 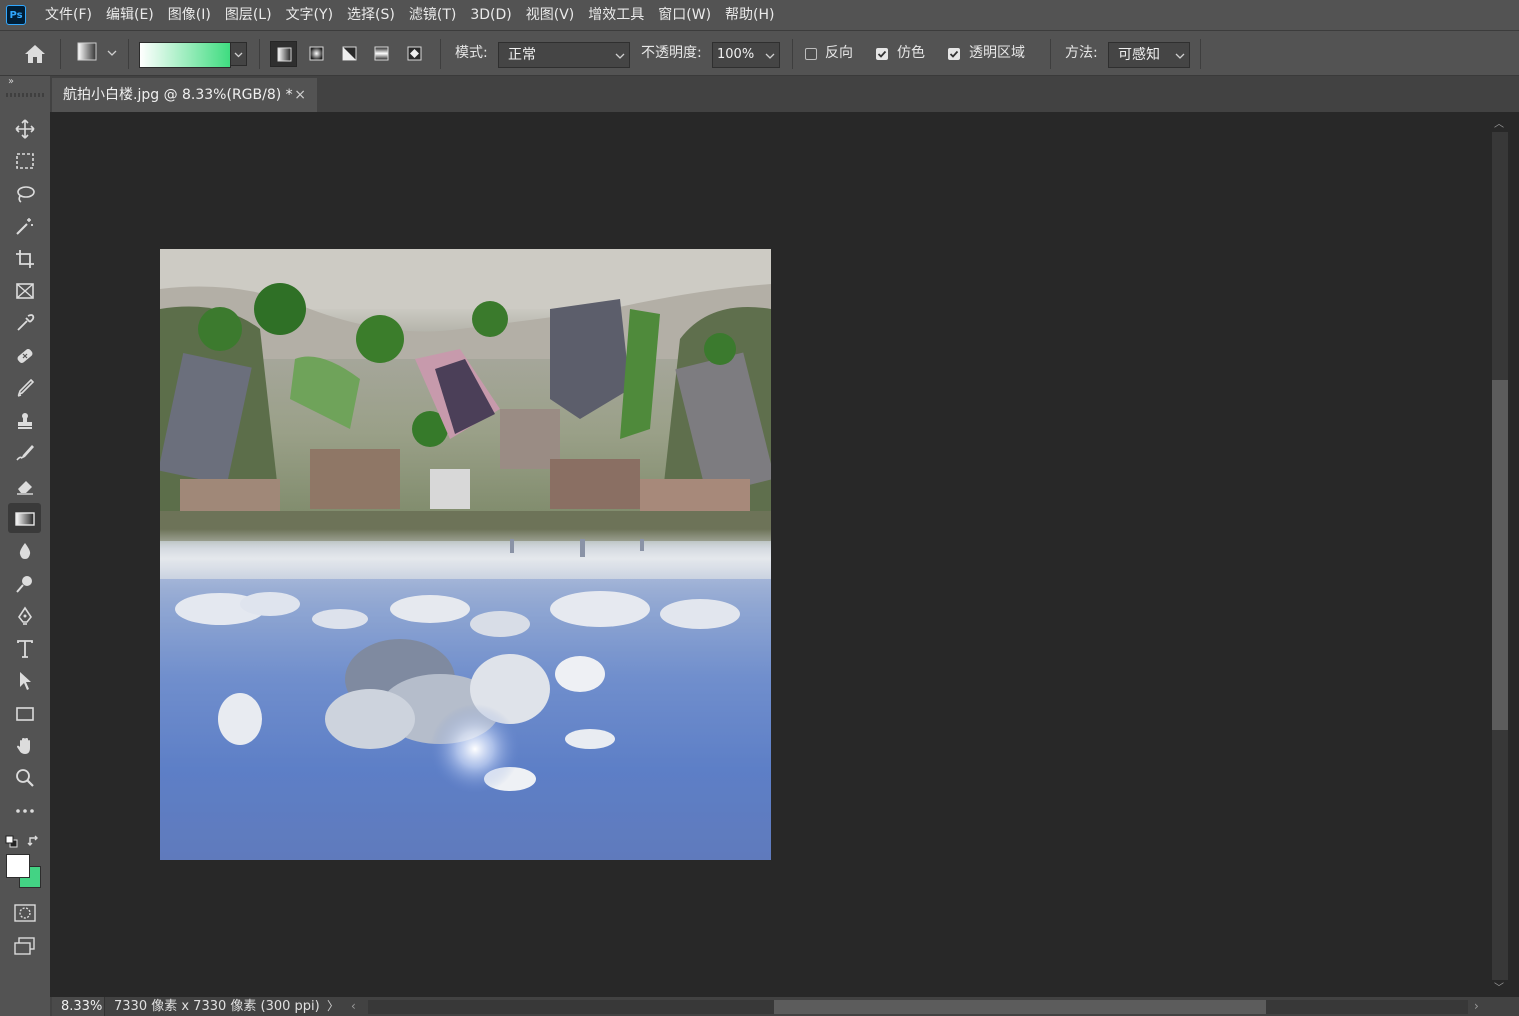 I want to click on zoom-level-field: 8.33%, so click(x=78, y=1006).